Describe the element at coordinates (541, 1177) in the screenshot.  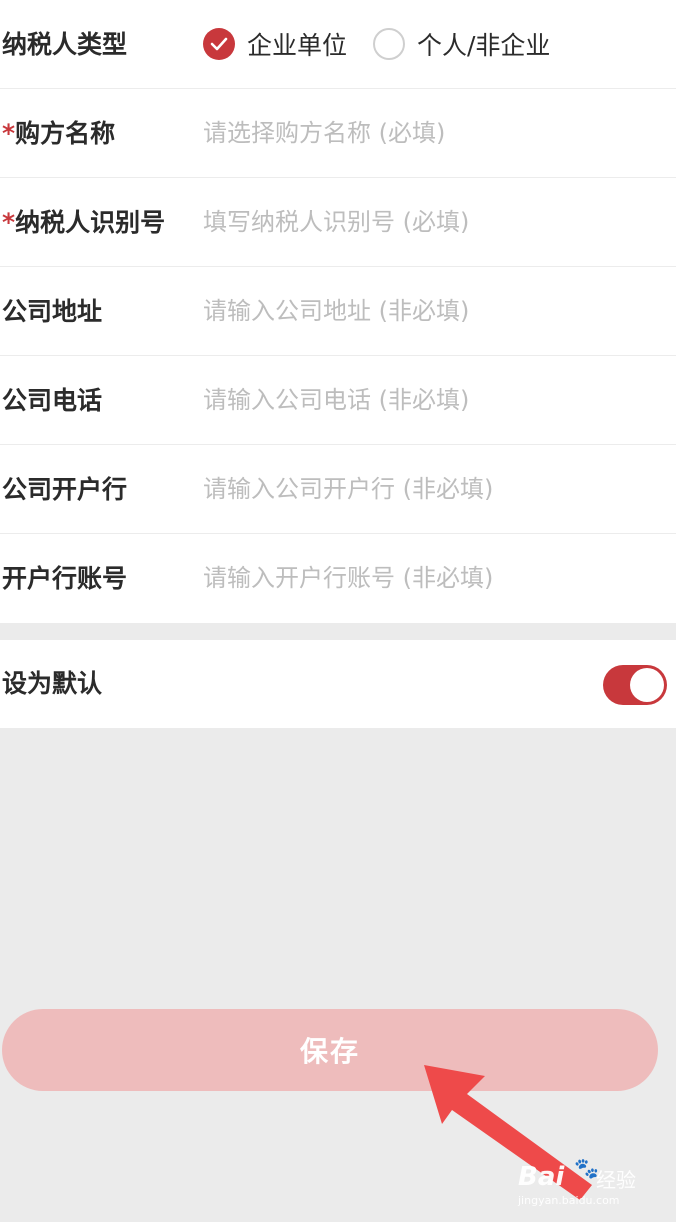
I see `watermark-logo: Bai` at that location.